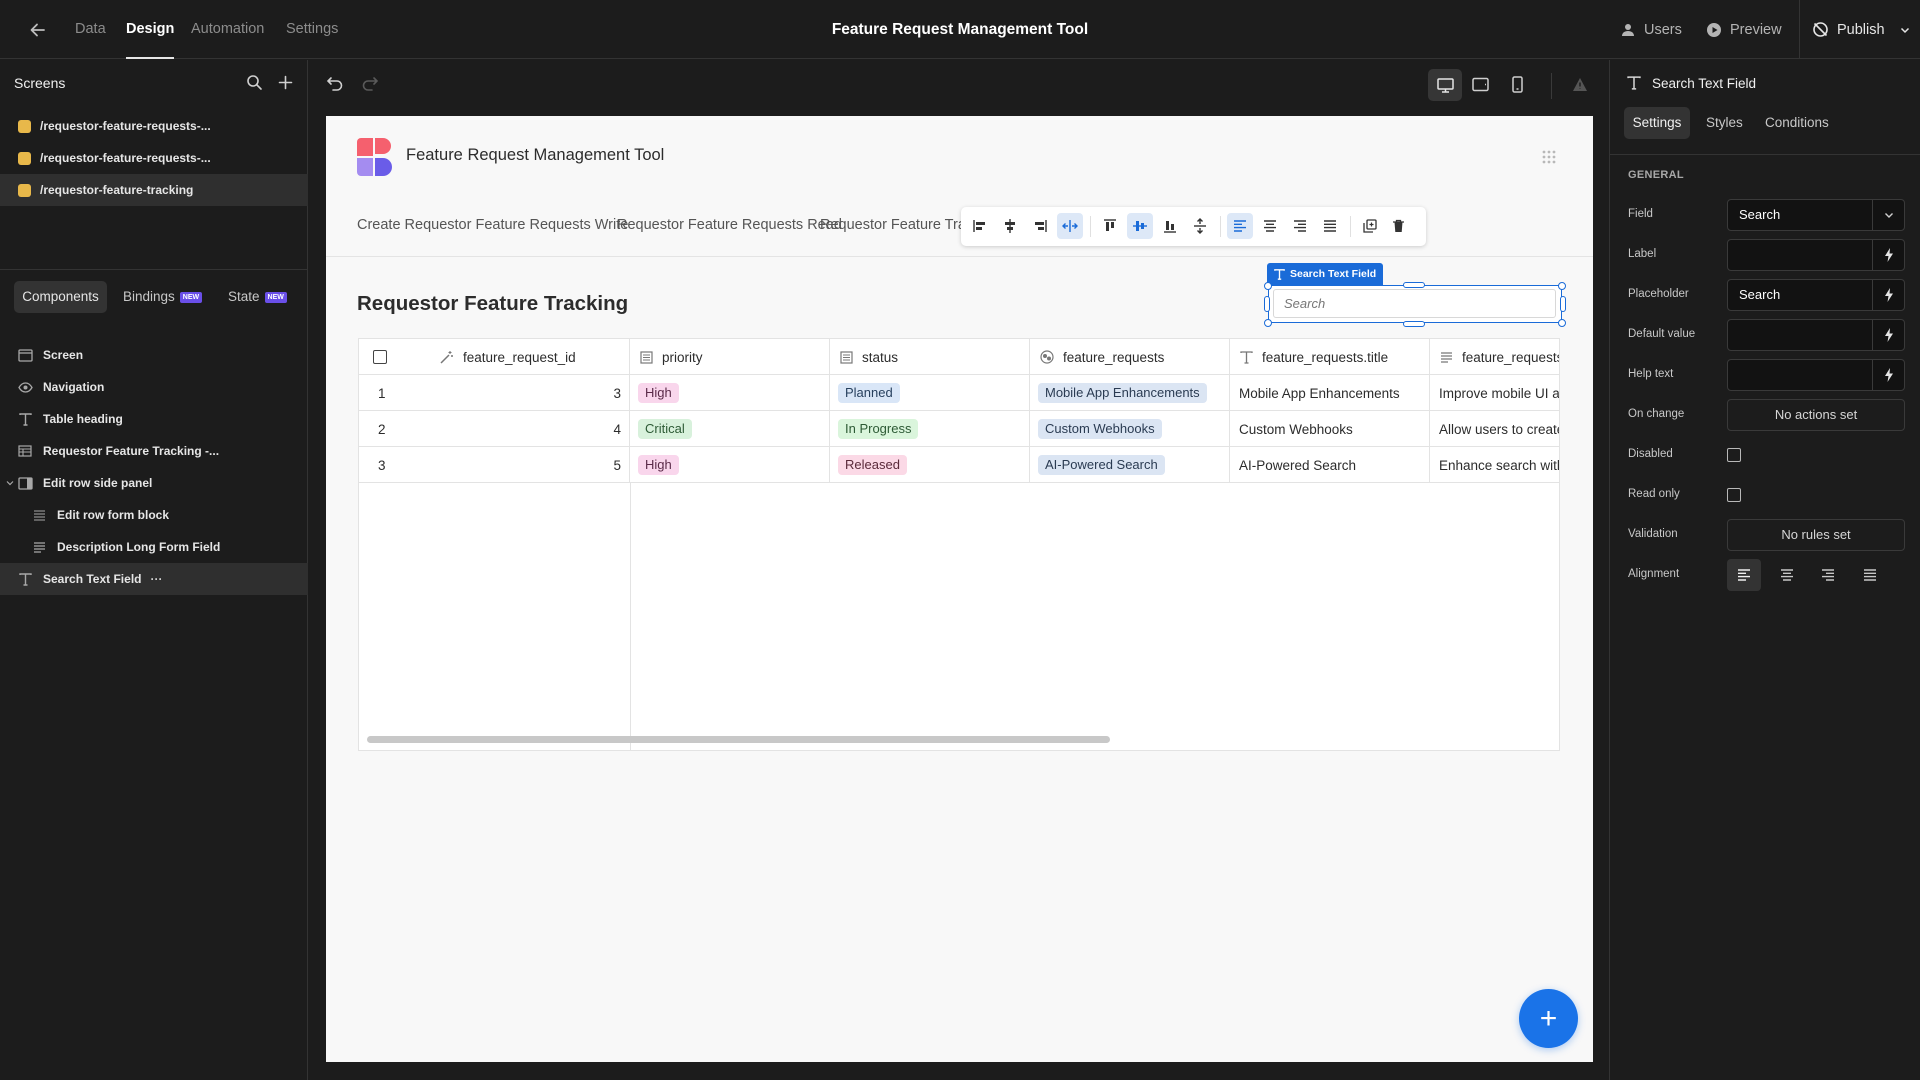 The image size is (1920, 1080). I want to click on placeholder-input: Search, so click(1816, 295).